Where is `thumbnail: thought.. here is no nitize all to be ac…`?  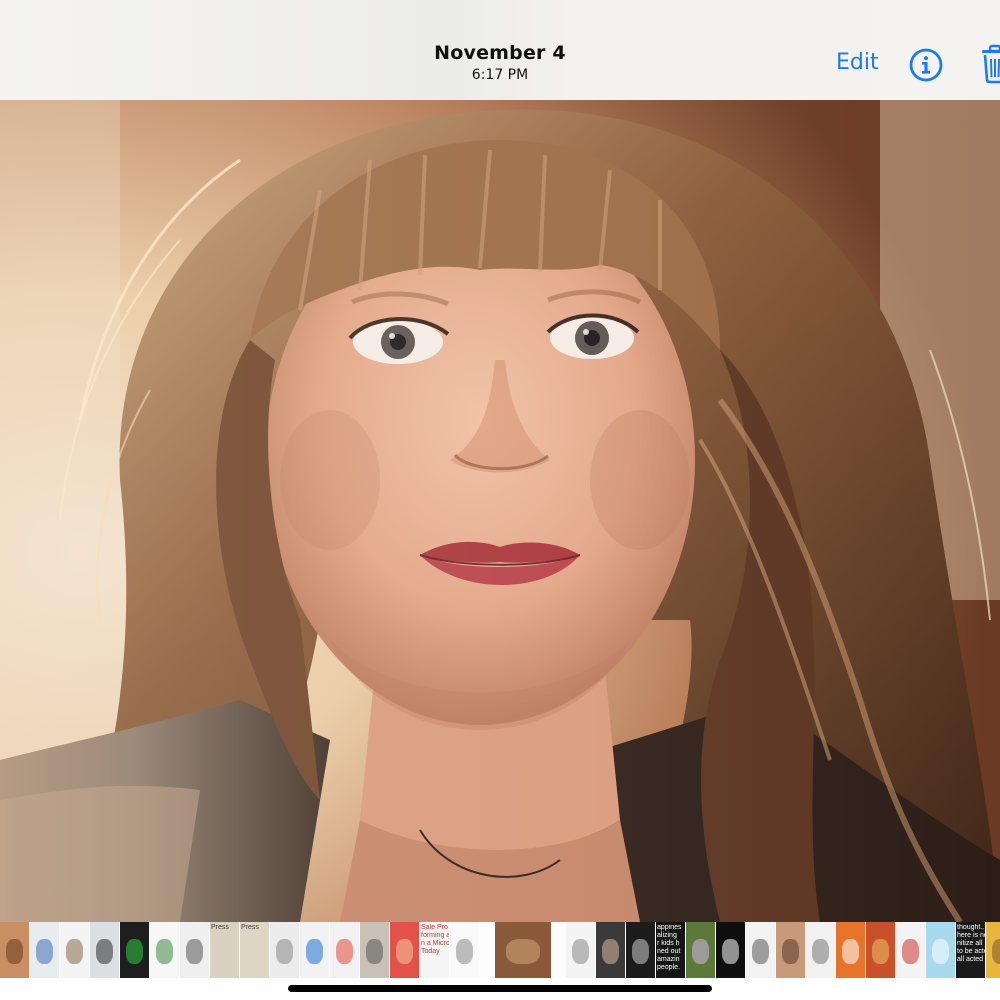 thumbnail: thought.. here is no nitize all to be ac… is located at coordinates (970, 950).